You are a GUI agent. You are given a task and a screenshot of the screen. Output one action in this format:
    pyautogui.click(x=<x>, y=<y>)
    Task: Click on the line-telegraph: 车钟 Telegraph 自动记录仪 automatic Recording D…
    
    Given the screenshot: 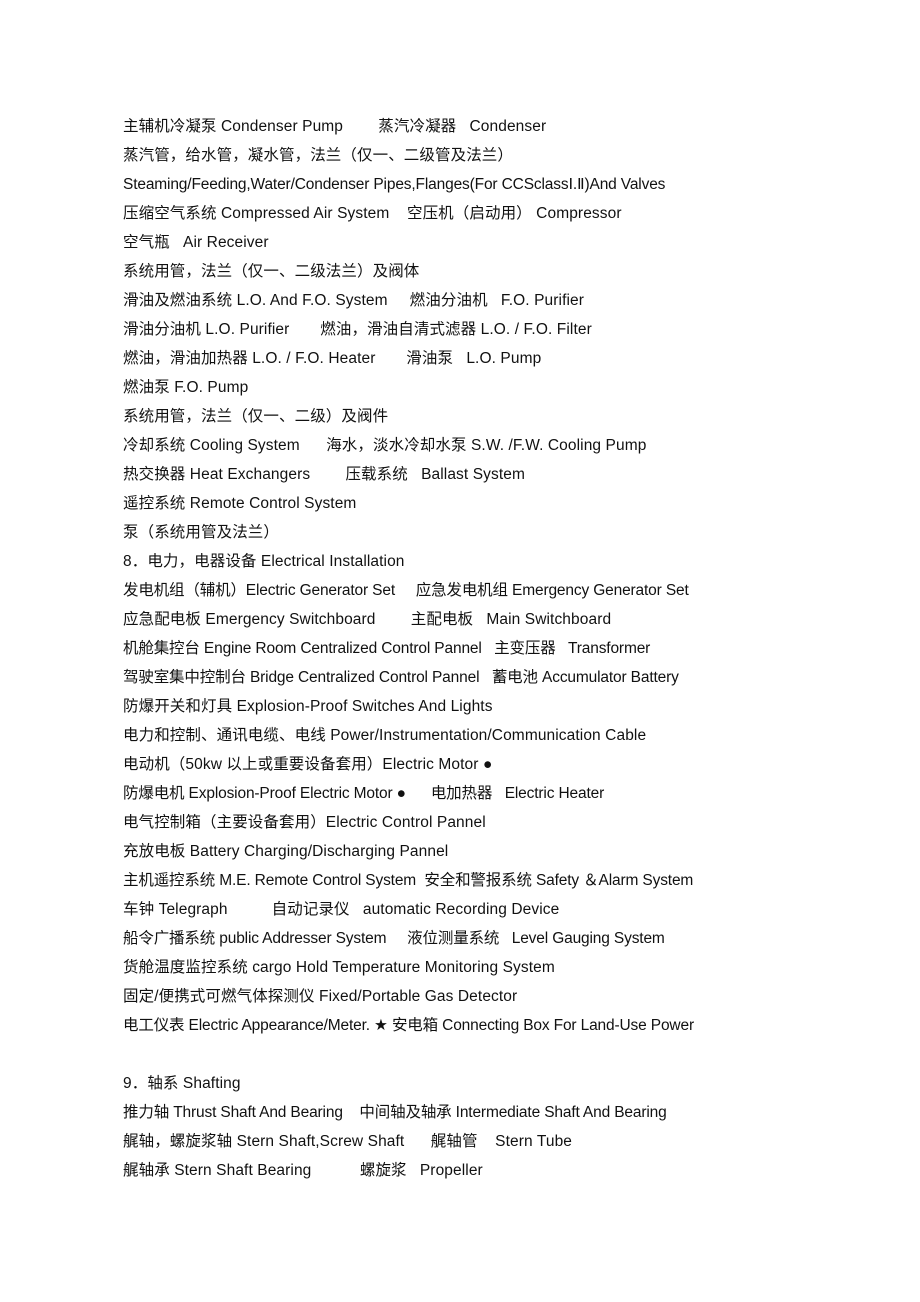 What is the action you would take?
    pyautogui.click(x=341, y=909)
    